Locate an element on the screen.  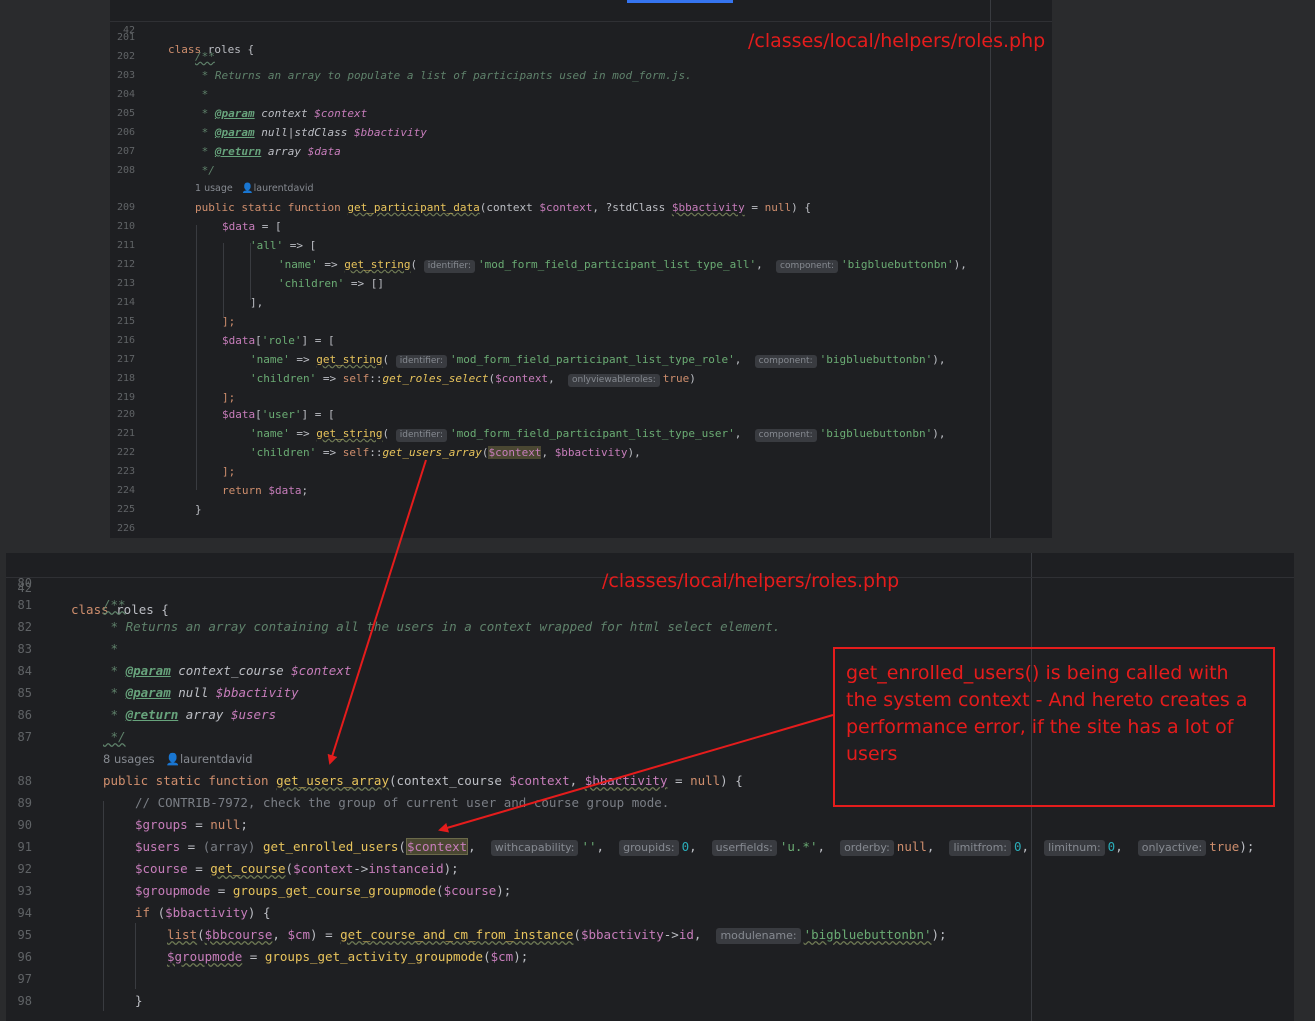
arrow-to-context-argument is located at coordinates (636, 773).